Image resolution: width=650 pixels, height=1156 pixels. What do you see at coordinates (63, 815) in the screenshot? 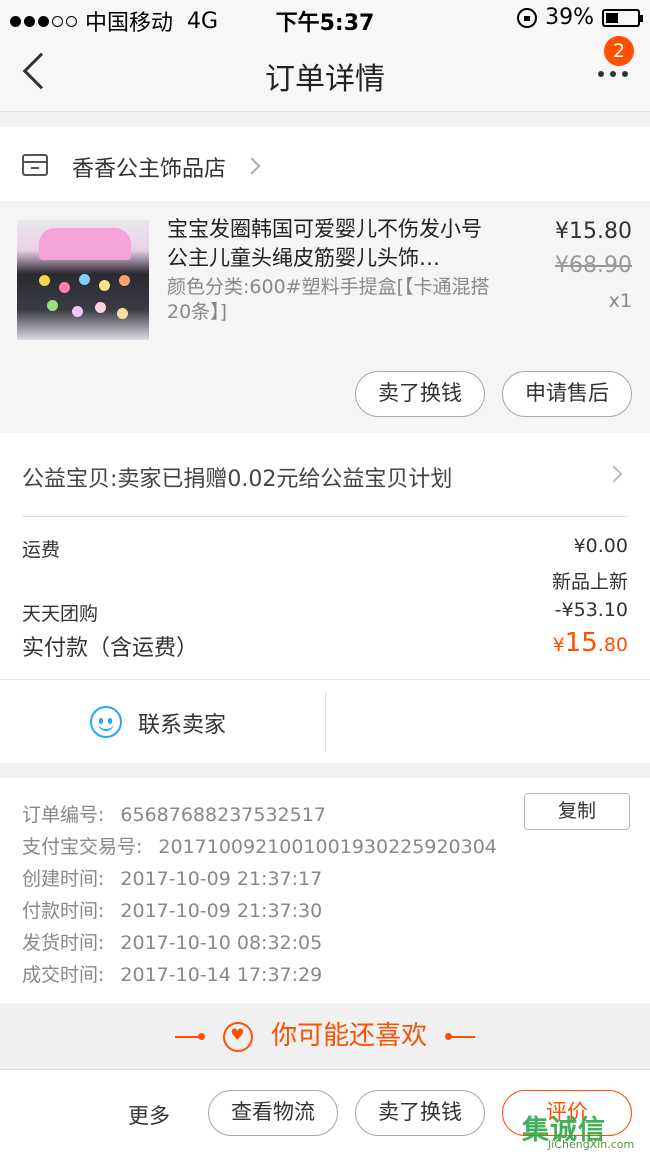
I see `info-label: 订单编号:` at bounding box center [63, 815].